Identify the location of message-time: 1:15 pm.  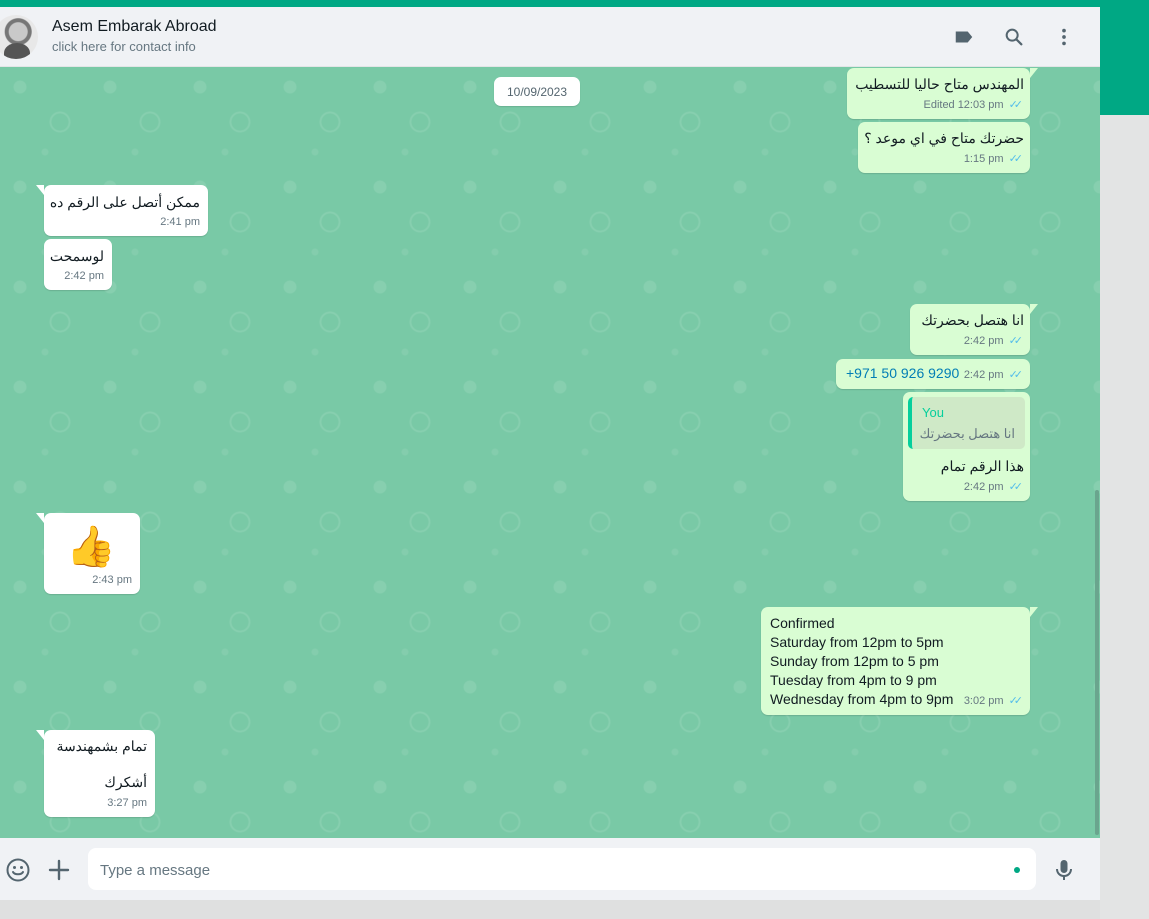
(983, 159).